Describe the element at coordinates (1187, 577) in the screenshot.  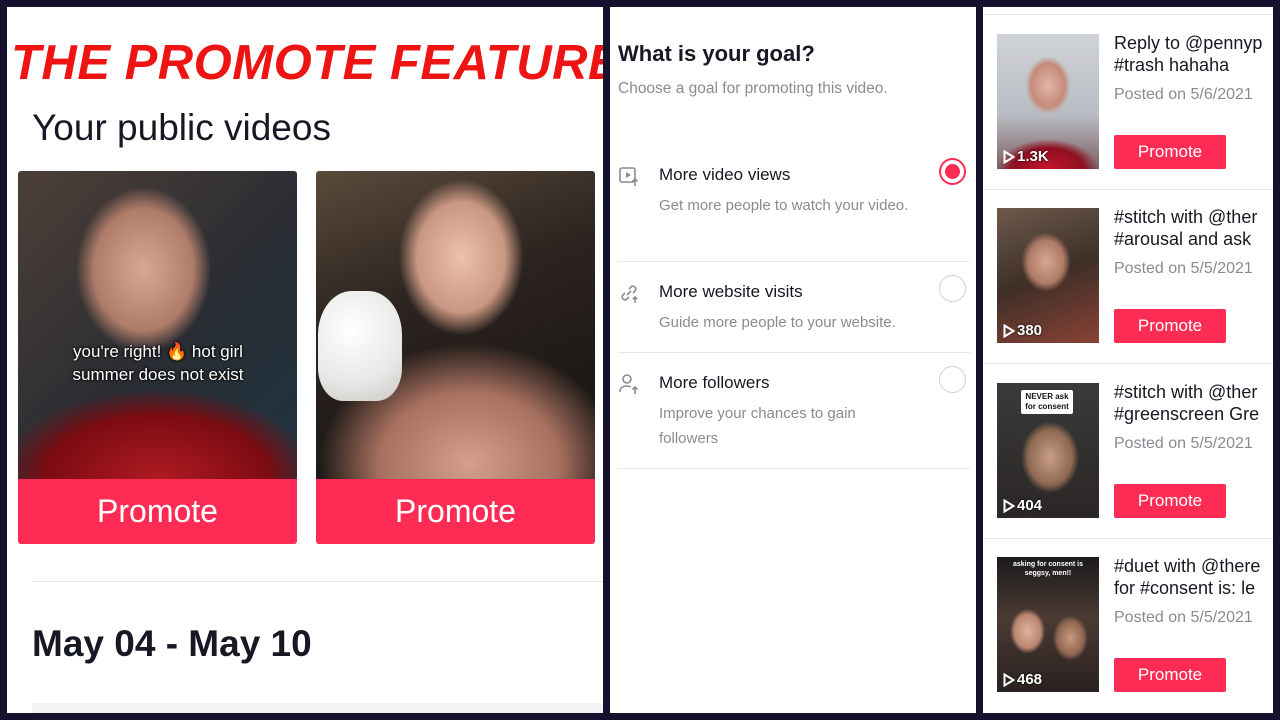
I see `video-title: #duet with @there for #consent is: le` at that location.